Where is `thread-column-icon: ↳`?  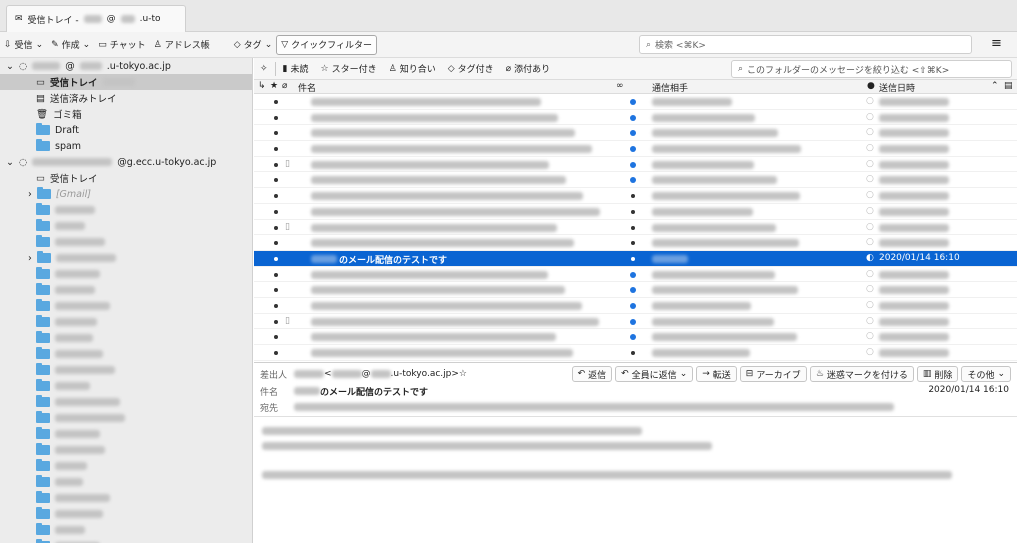 thread-column-icon: ↳ is located at coordinates (262, 86).